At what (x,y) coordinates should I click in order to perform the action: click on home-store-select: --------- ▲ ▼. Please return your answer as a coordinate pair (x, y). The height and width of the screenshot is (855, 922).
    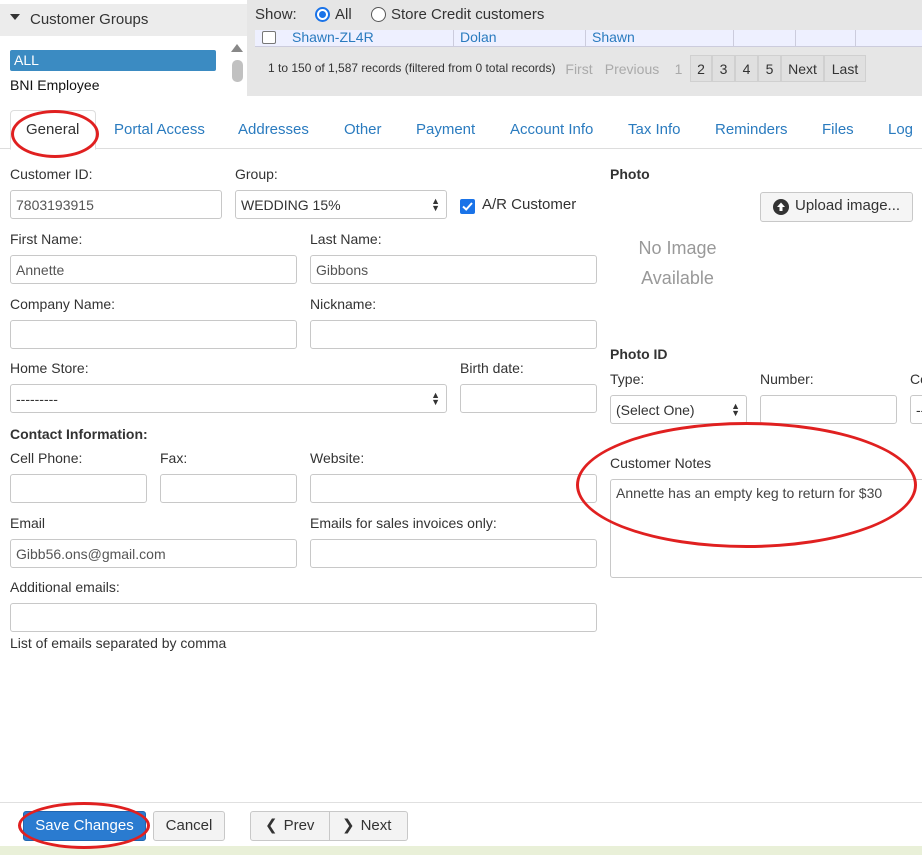
    Looking at the image, I should click on (228, 398).